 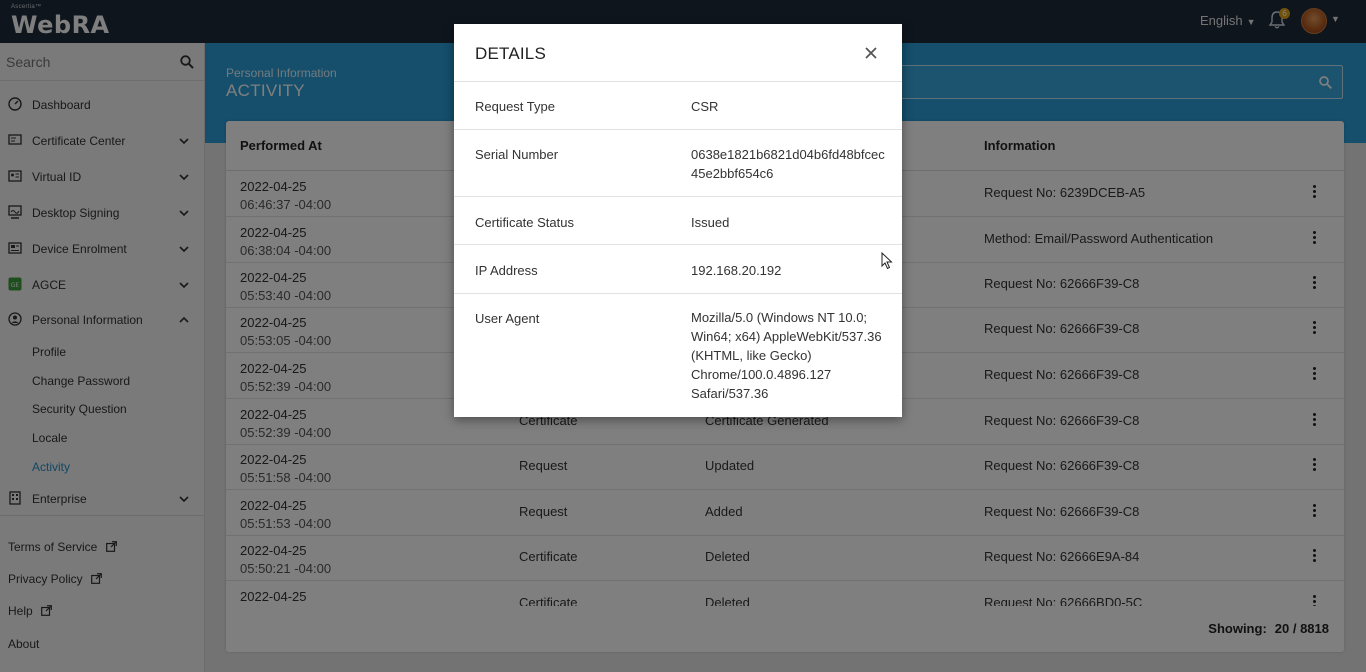 I want to click on detail-label-certificate-status: Certificate Status, so click(x=524, y=222).